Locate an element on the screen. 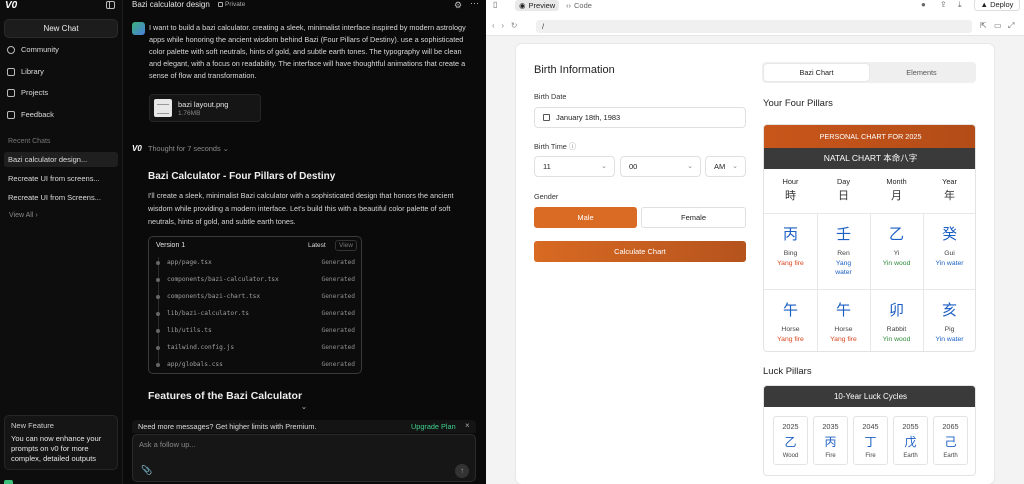 This screenshot has width=1024, height=484. select-element-icon: ⇱ is located at coordinates (983, 25).